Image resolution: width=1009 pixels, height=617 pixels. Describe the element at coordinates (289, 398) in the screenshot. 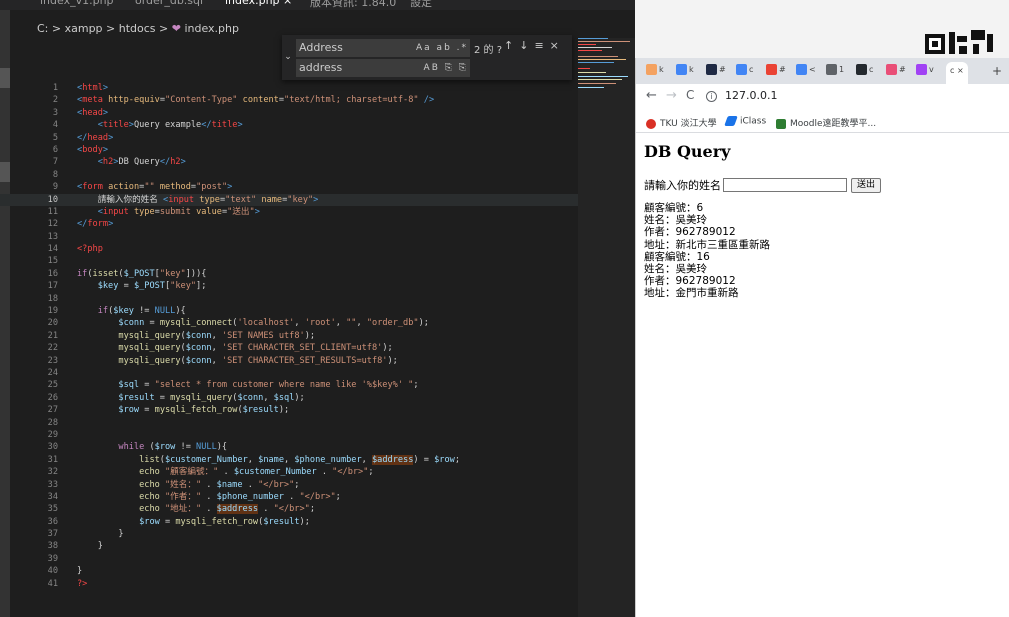

I see `code-line: 26 $result = mysqli_query($conn, $sql);` at that location.